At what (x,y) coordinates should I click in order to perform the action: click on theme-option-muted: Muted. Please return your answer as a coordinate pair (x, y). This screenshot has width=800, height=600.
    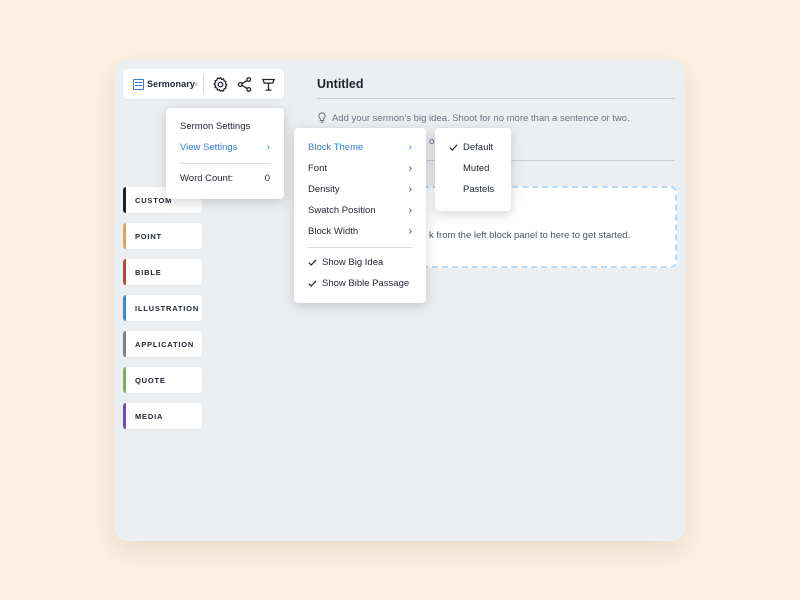
    Looking at the image, I should click on (475, 168).